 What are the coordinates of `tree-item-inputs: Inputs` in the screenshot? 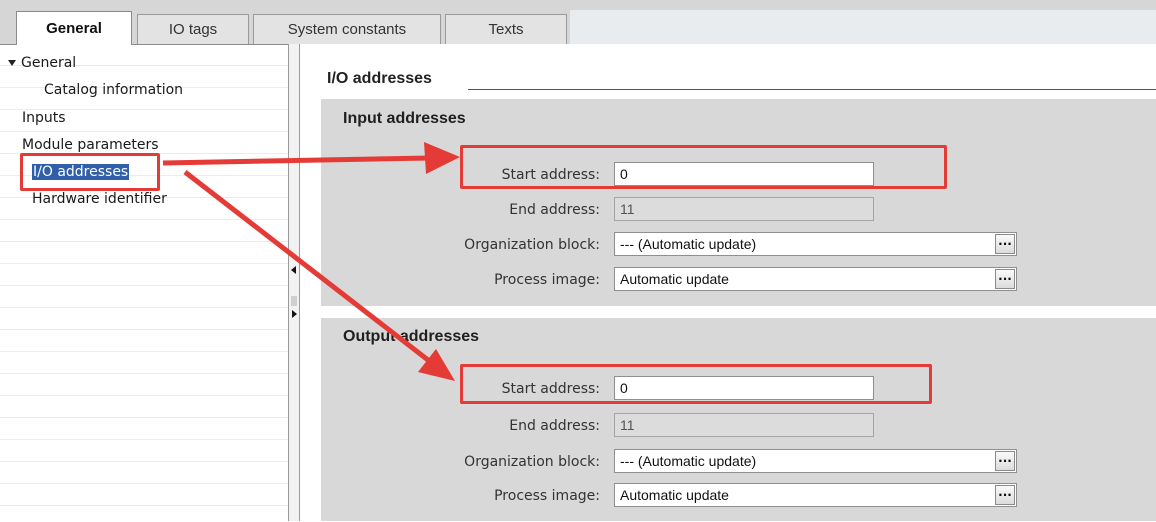 It's located at (44, 118).